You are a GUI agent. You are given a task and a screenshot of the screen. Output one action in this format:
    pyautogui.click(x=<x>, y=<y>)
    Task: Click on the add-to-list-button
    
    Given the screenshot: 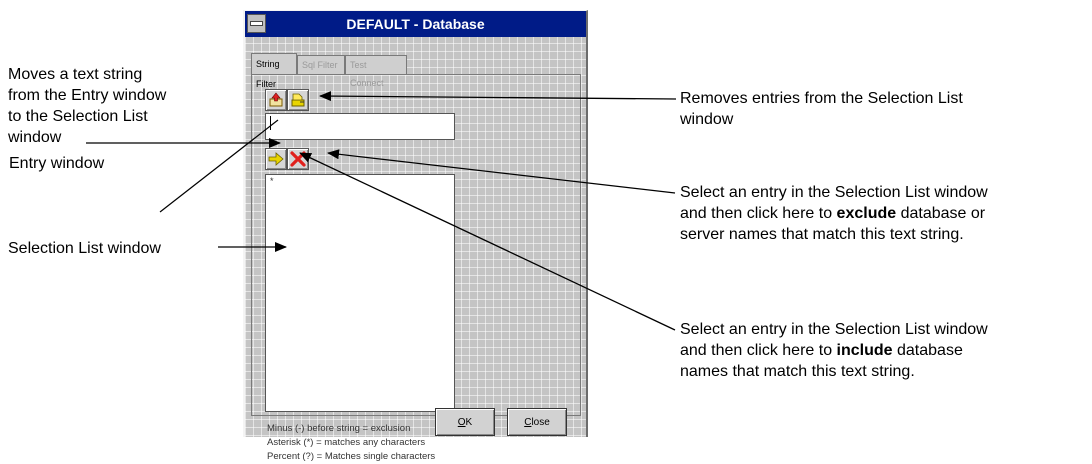 What is the action you would take?
    pyautogui.click(x=276, y=100)
    